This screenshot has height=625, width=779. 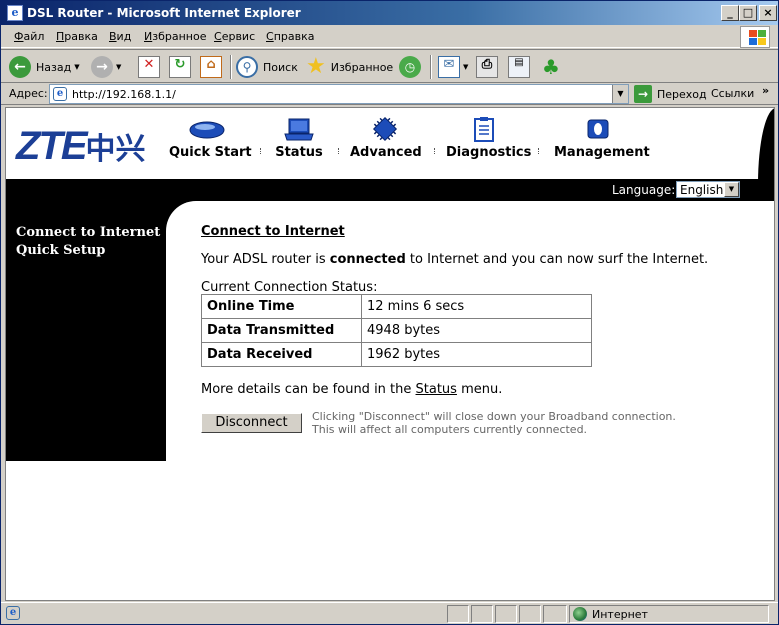 What do you see at coordinates (362, 67) in the screenshot?
I see `favorites-label: Избранное` at bounding box center [362, 67].